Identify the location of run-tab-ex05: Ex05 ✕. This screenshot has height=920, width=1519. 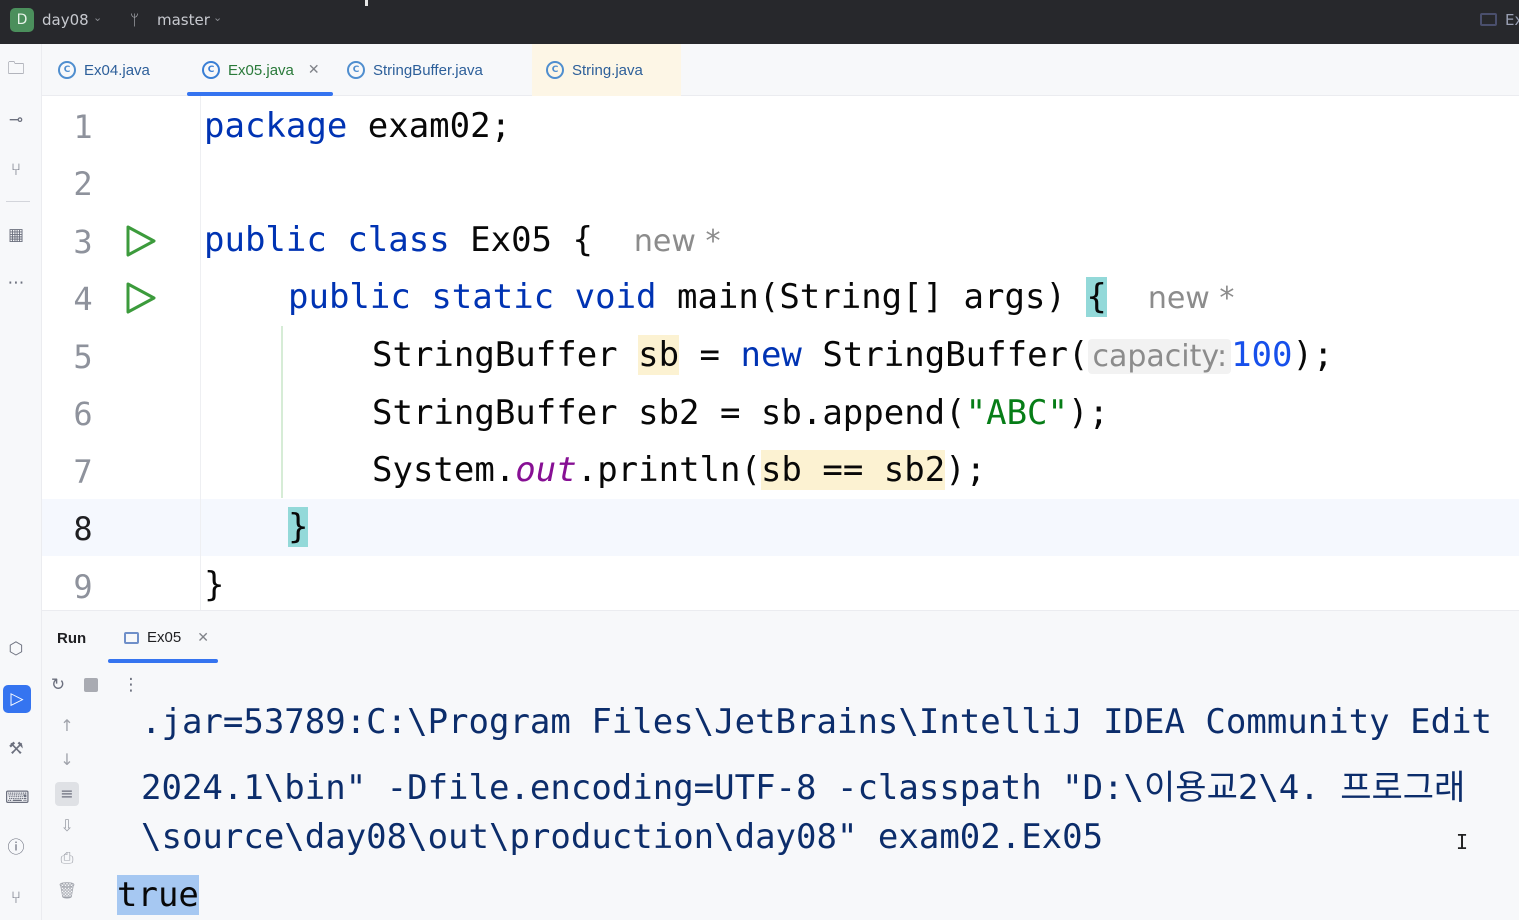
(166, 637).